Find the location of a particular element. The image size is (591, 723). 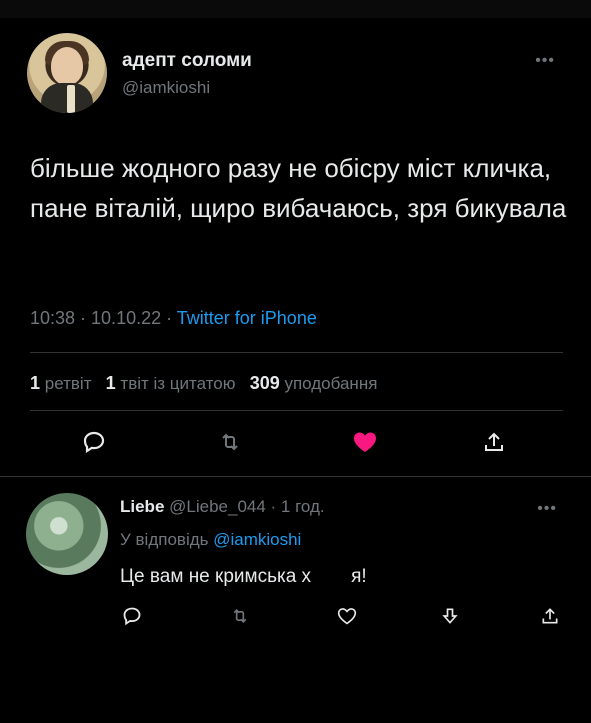

downvote-icon is located at coordinates (450, 616).